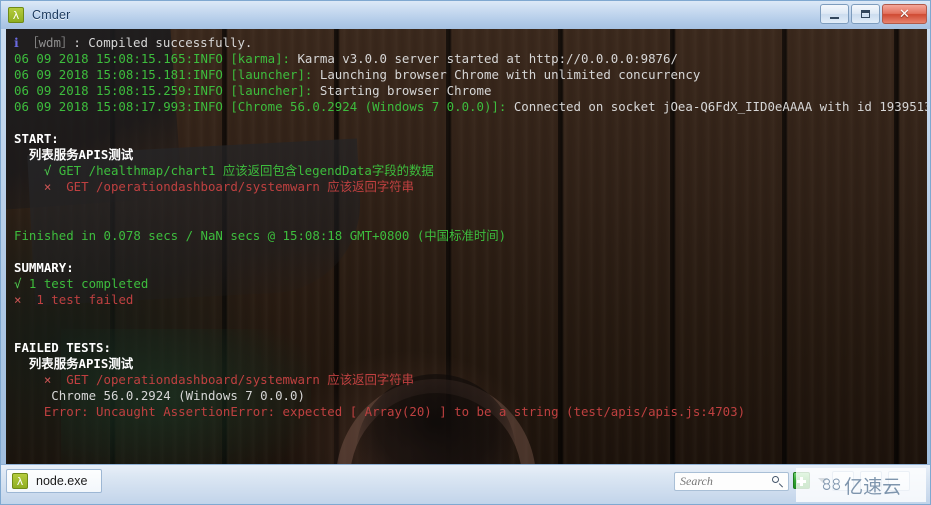 This screenshot has height=505, width=931. I want to click on terminal-line-start-header: START:, so click(470, 139).